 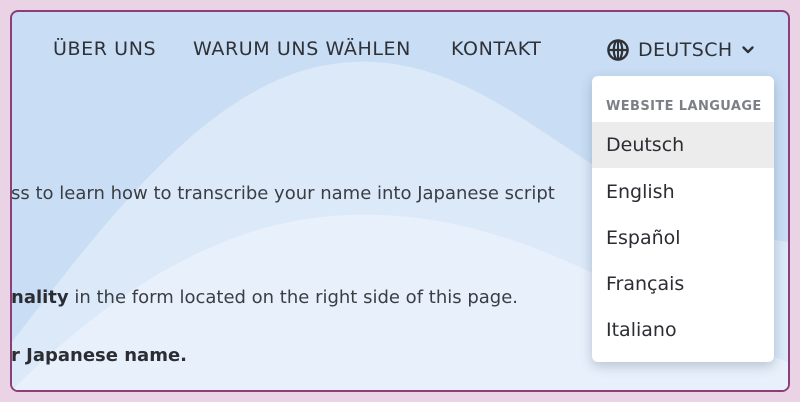 I want to click on result-text-line: r Japanese name., so click(x=99, y=355).